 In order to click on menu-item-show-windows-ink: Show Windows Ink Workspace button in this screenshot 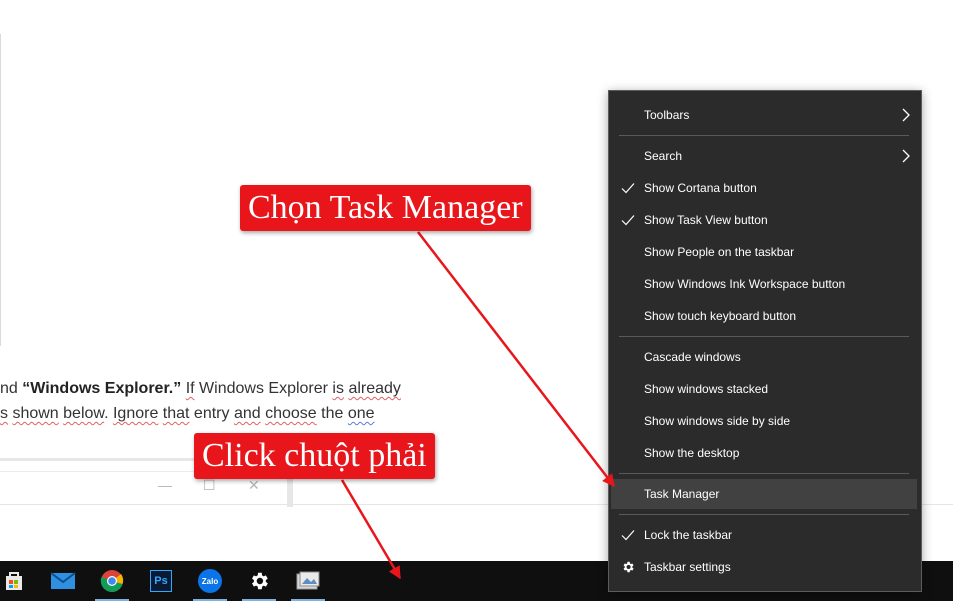, I will do `click(764, 284)`.